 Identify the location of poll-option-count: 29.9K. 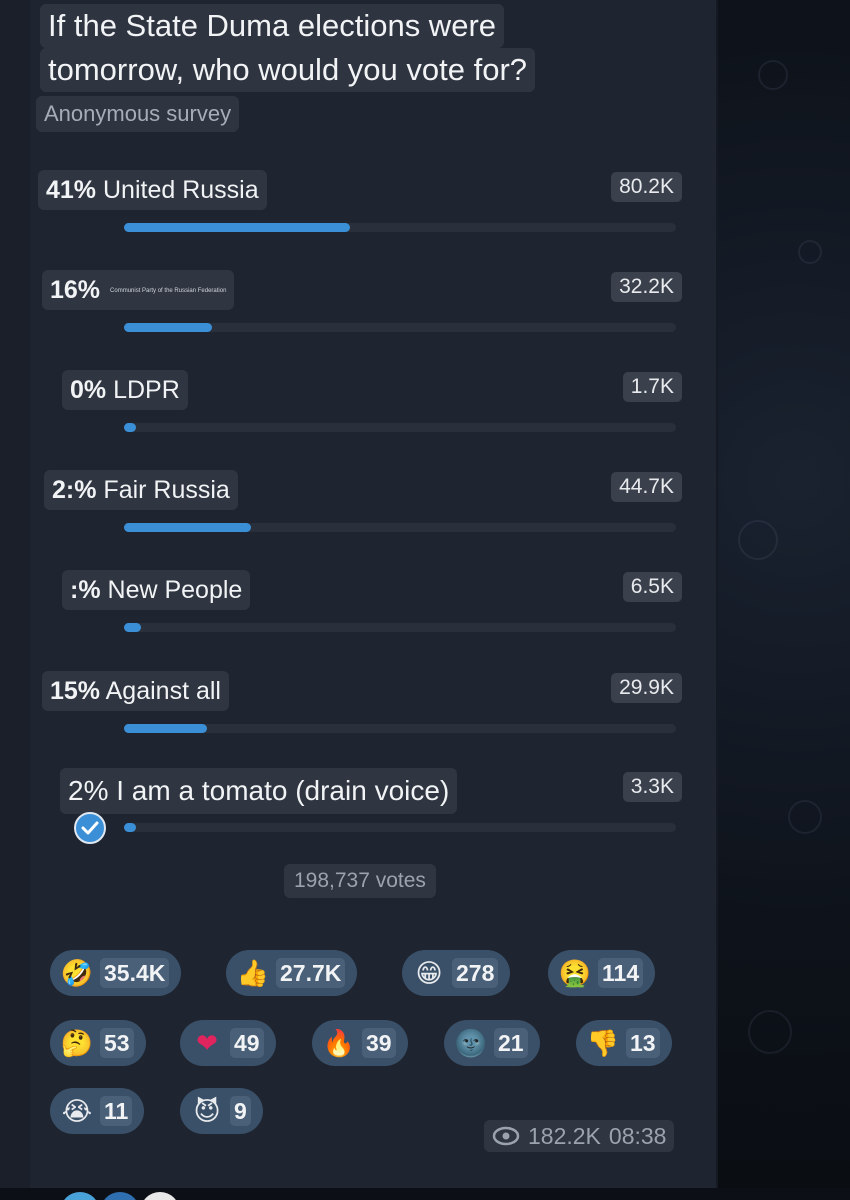
(646, 688).